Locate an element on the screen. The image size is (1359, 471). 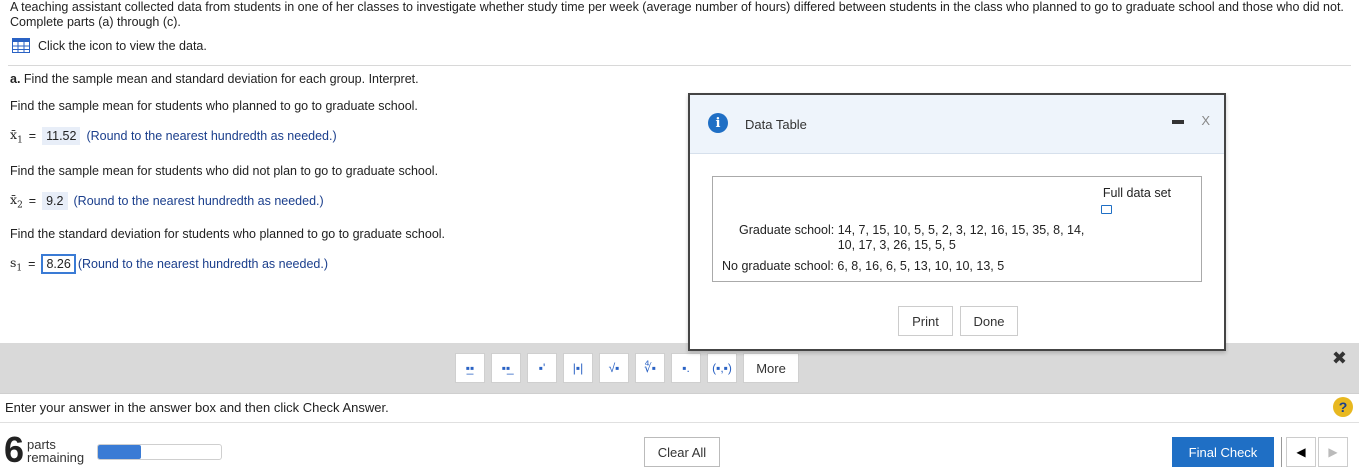
done-button: Done is located at coordinates (989, 321).